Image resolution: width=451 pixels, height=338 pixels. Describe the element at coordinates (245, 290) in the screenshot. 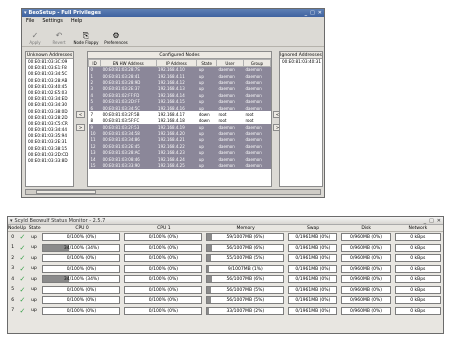

I see `mem-value: 56/1007MB (5%)` at that location.